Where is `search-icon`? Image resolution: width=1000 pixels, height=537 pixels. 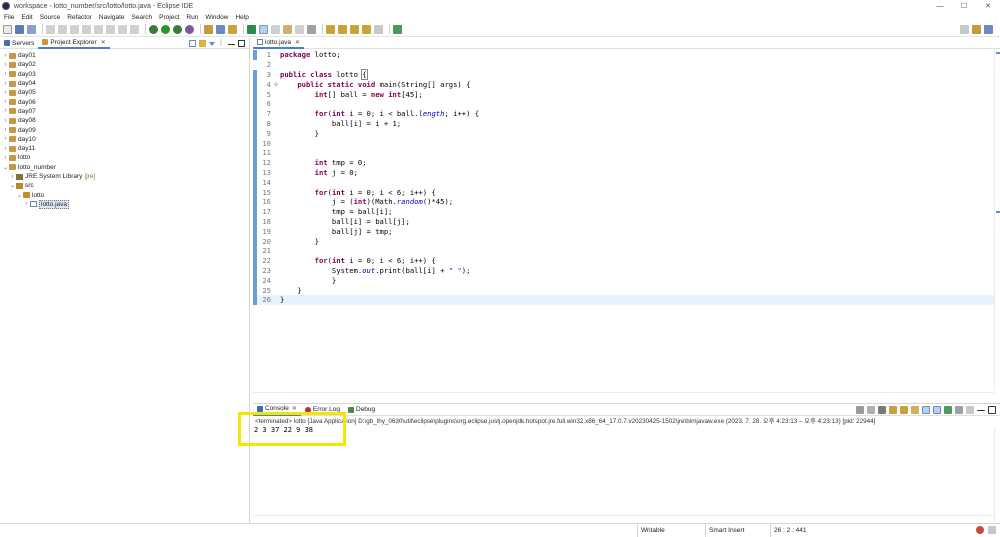 search-icon is located at coordinates (251, 29).